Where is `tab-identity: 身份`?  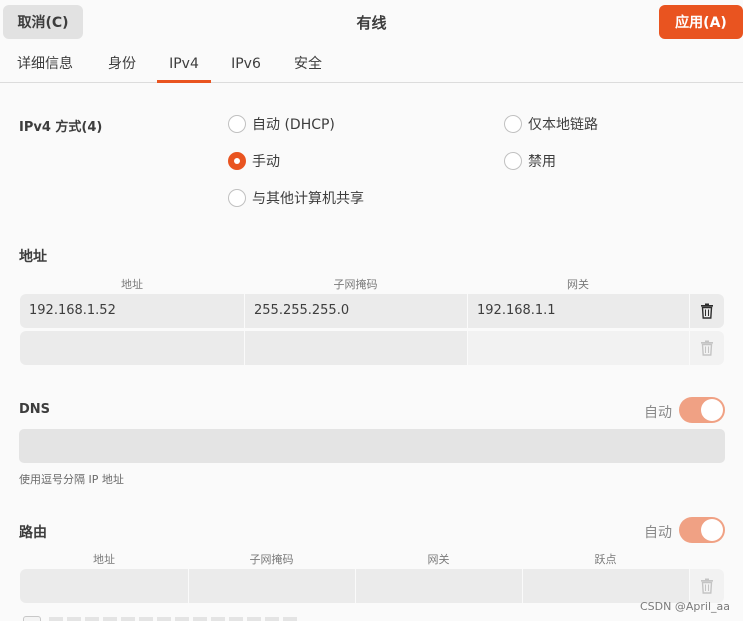 tab-identity: 身份 is located at coordinates (122, 64).